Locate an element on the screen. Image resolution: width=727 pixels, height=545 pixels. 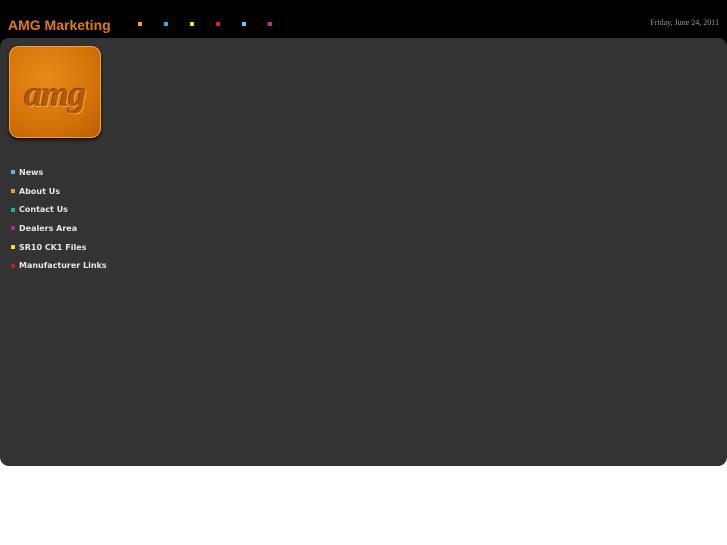
nav-item-manufacturer-links: Manufacturer Links is located at coordinates (59, 265).